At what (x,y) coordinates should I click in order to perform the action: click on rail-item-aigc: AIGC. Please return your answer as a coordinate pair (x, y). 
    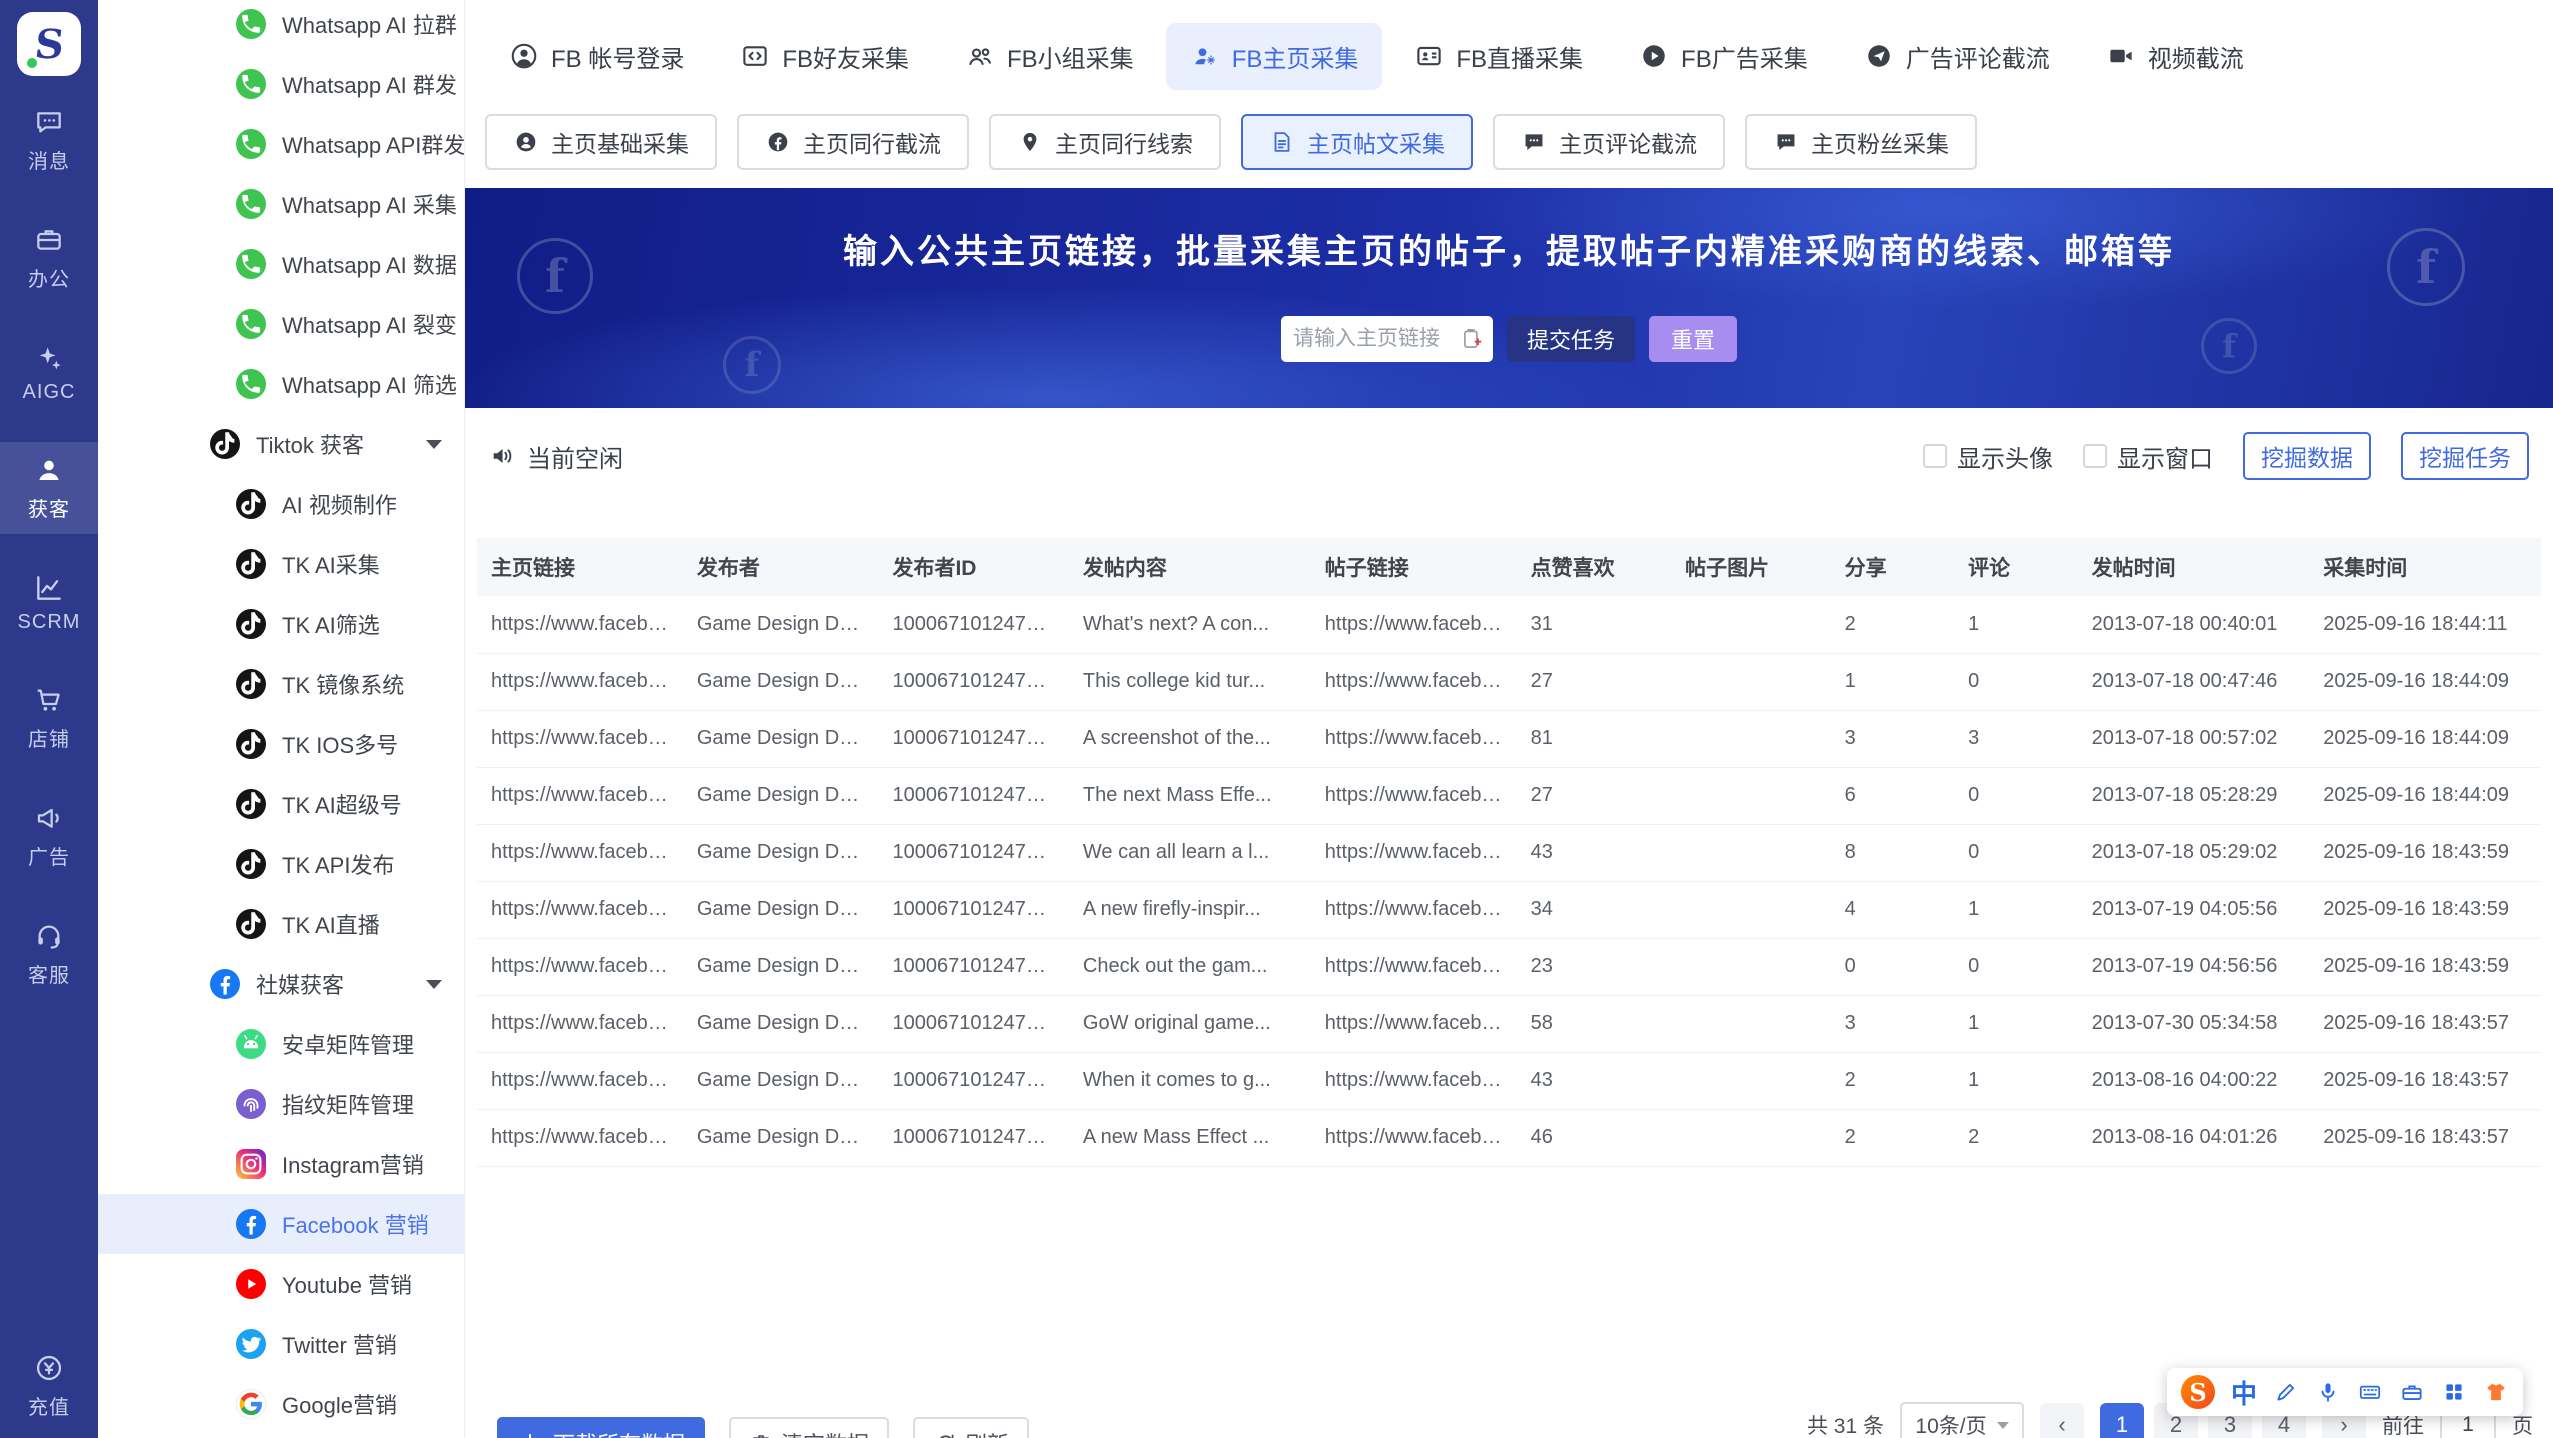
    Looking at the image, I should click on (49, 373).